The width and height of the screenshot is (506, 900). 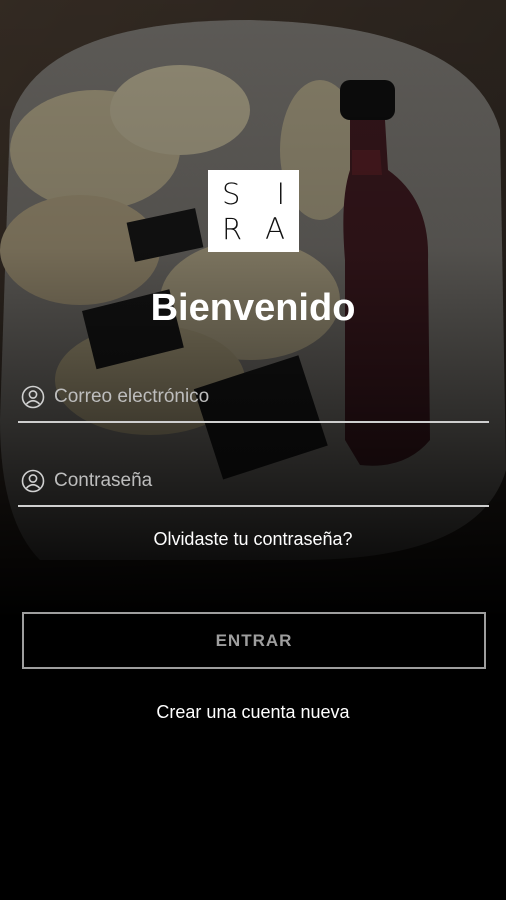 I want to click on password-field, so click(x=253, y=484).